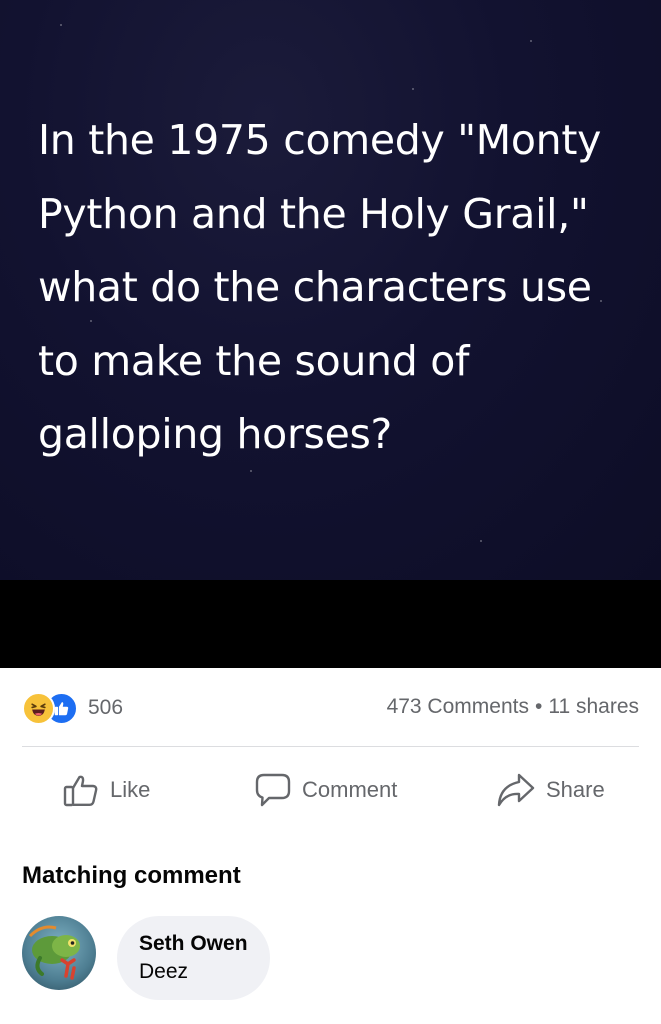 The height and width of the screenshot is (1024, 661). Describe the element at coordinates (59, 953) in the screenshot. I see `commenter-avatar` at that location.